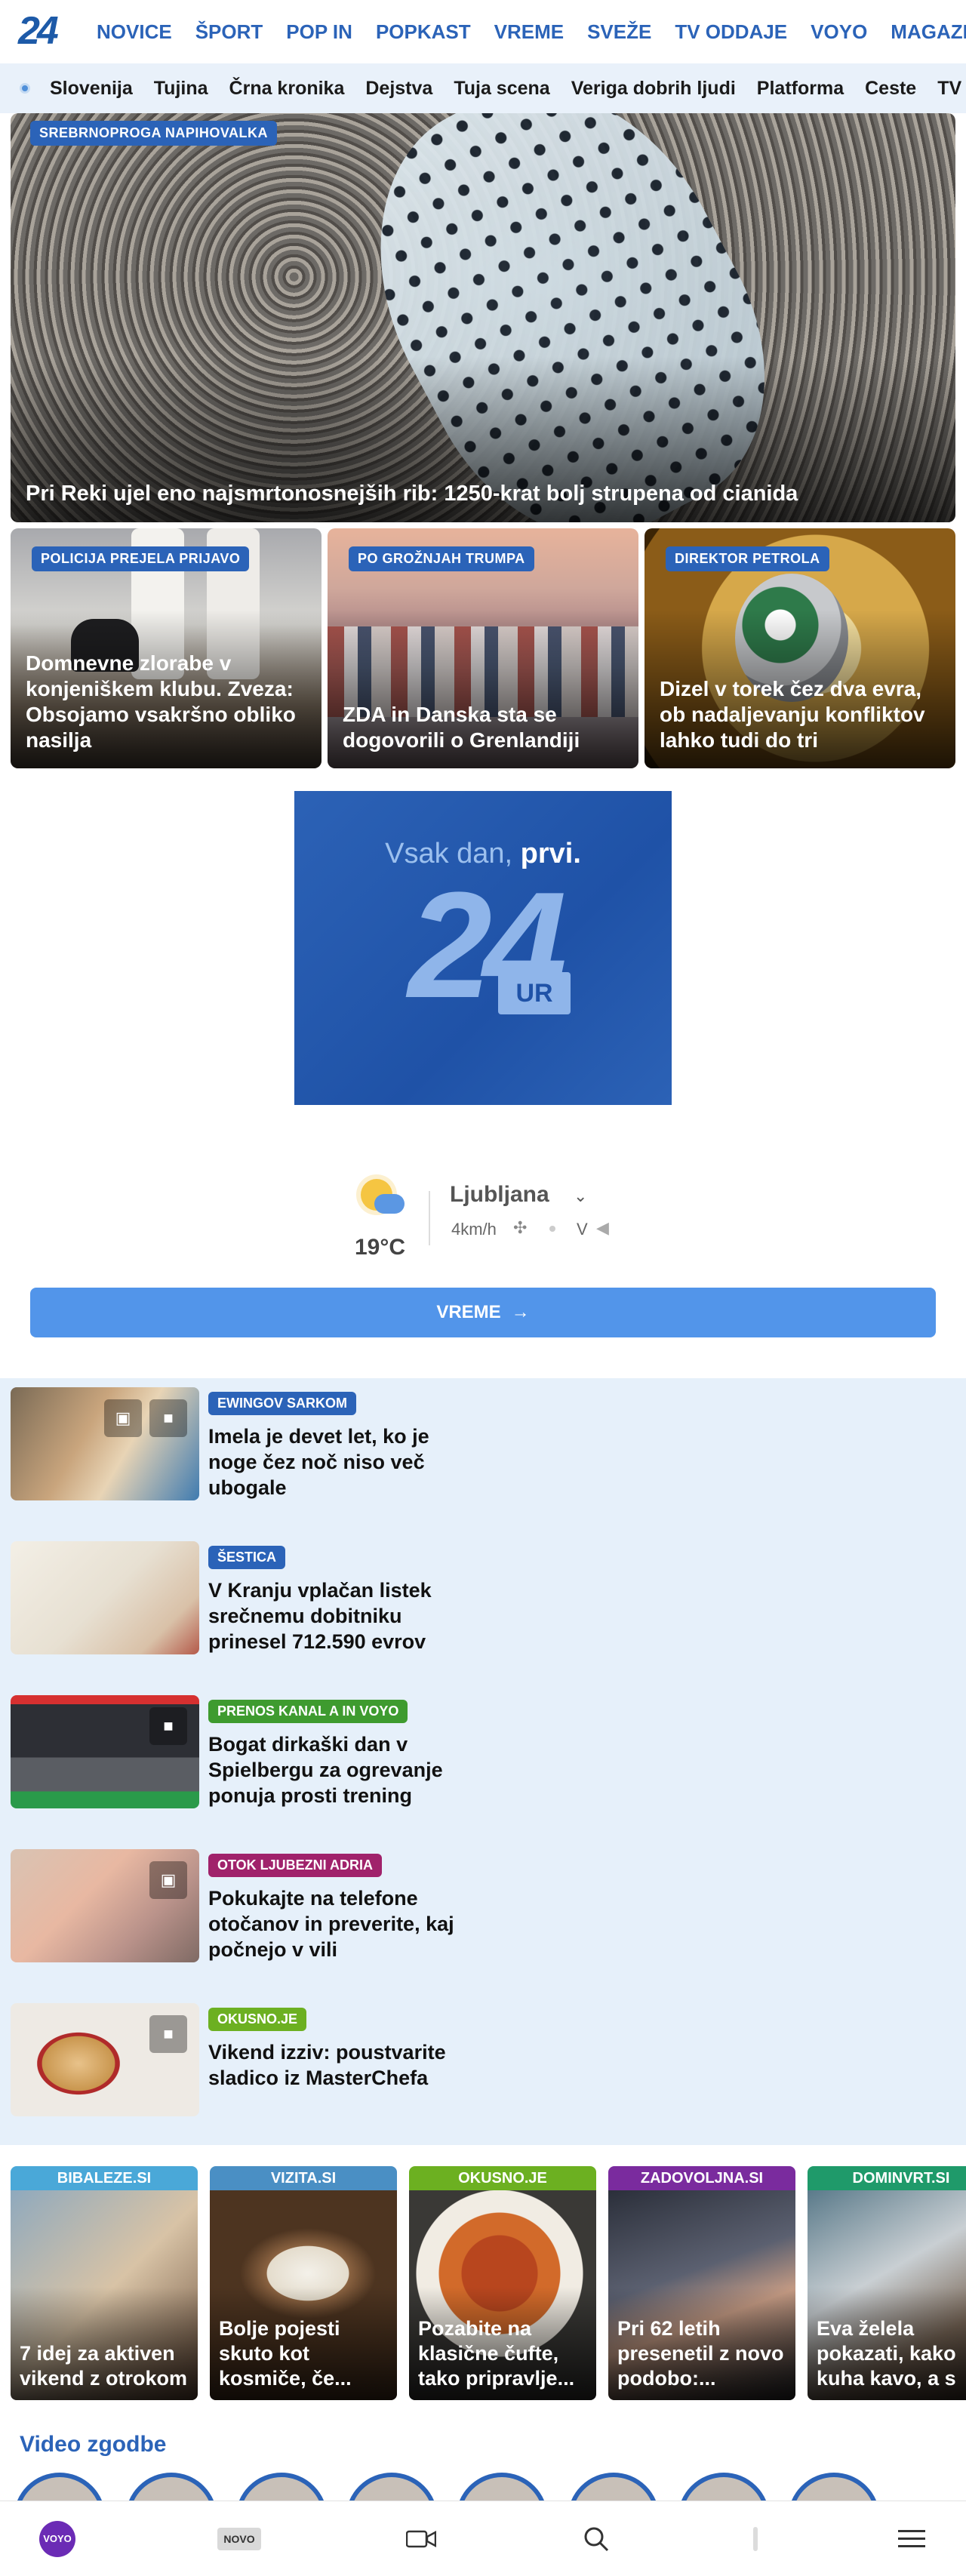 The image size is (966, 2576). Describe the element at coordinates (423, 32) in the screenshot. I see `nav-item-popkast: POPKAST` at that location.